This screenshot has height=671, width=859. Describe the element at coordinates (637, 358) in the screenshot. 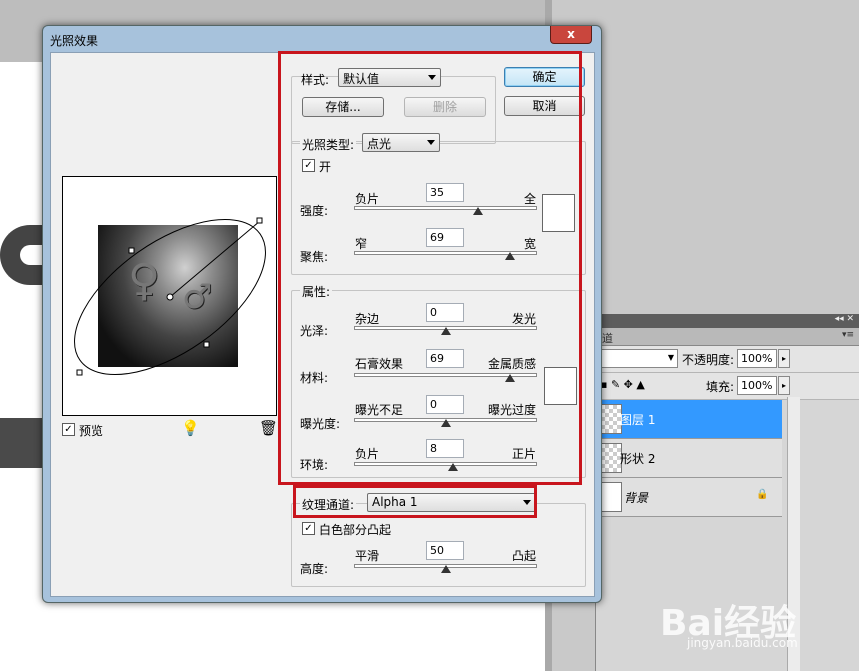

I see `blend-mode-select: ▼` at that location.